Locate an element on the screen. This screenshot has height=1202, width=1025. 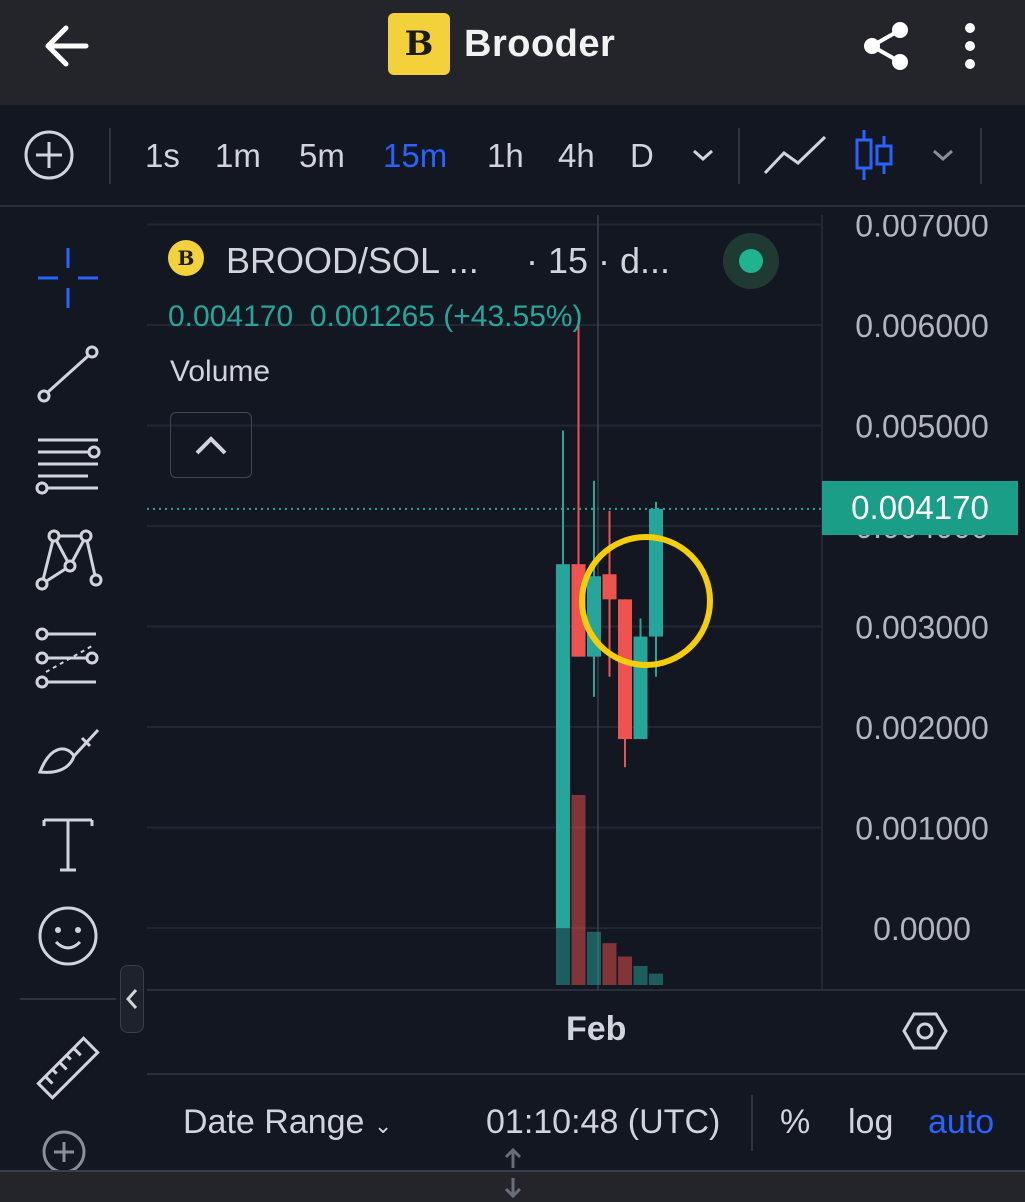
chart-settings-icon is located at coordinates (925, 1031).